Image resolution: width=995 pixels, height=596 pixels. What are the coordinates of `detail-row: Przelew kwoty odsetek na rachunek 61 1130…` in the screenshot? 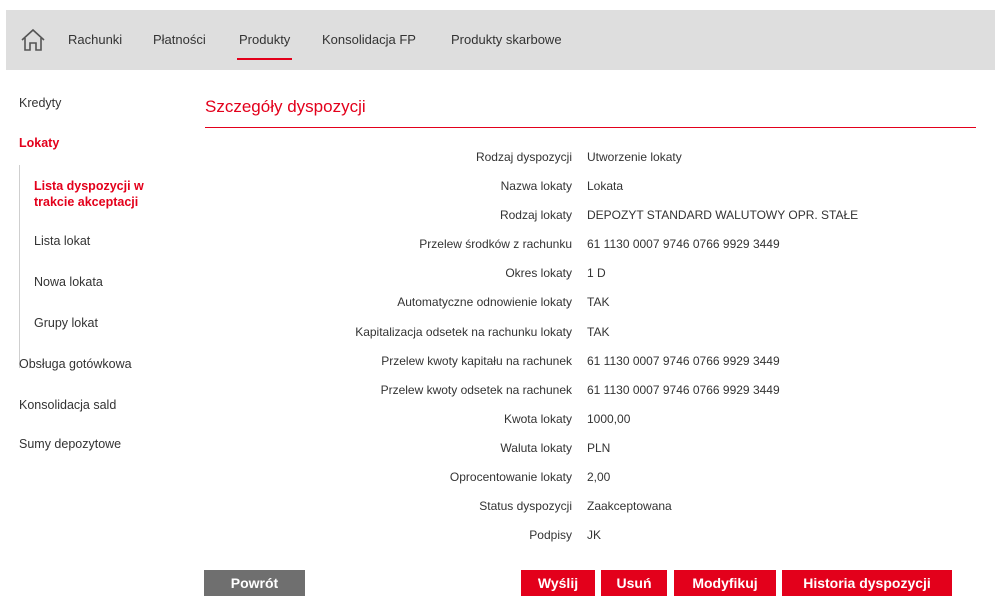 It's located at (590, 391).